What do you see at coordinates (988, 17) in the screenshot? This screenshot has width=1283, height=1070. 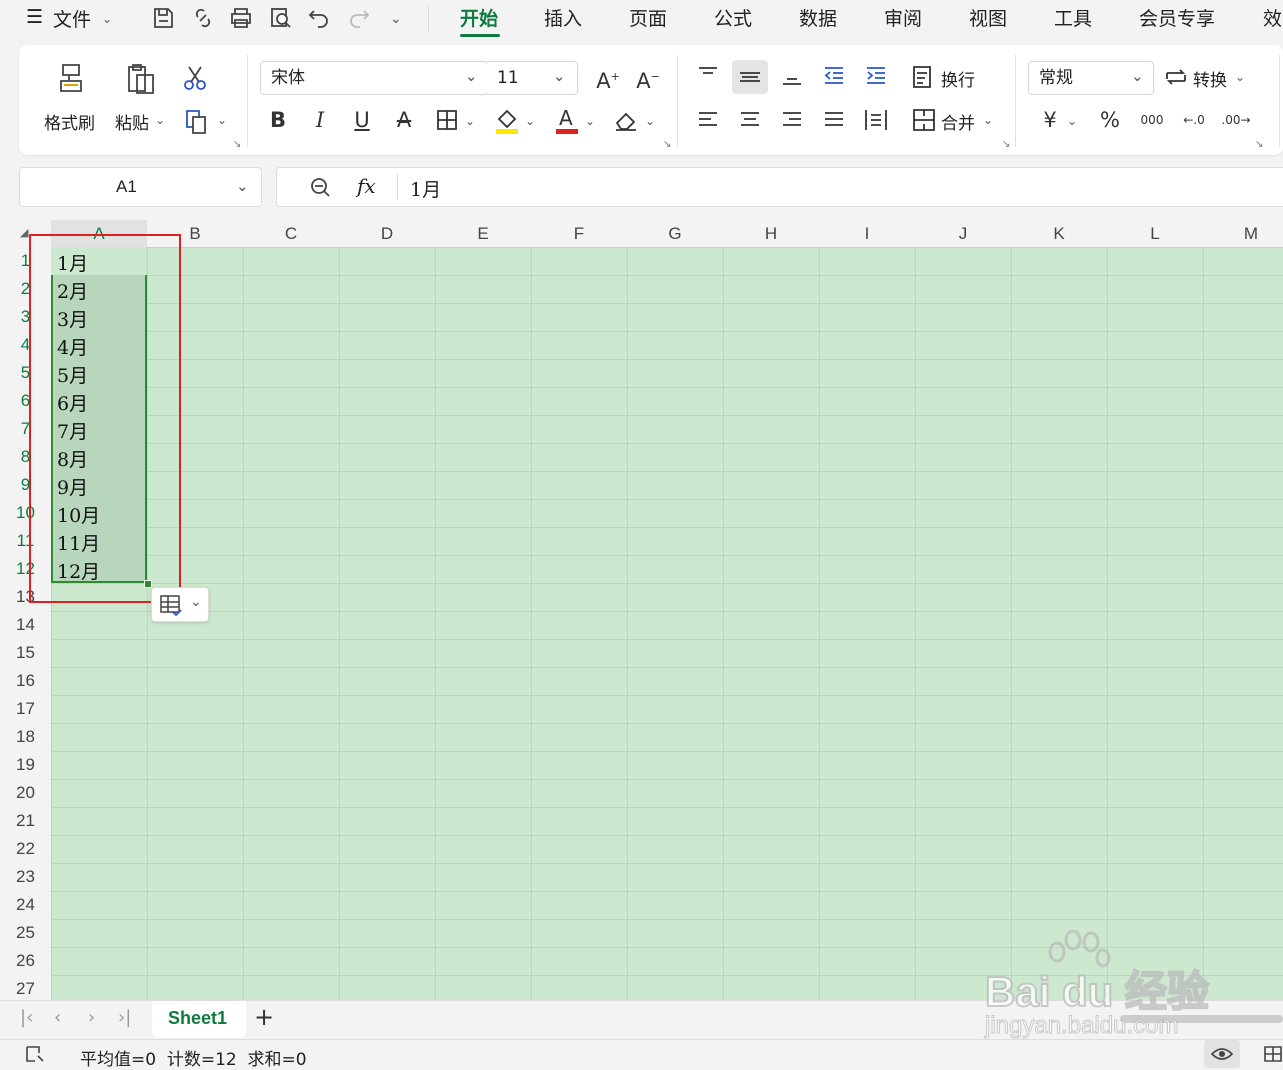 I see `tab-view: 视图` at bounding box center [988, 17].